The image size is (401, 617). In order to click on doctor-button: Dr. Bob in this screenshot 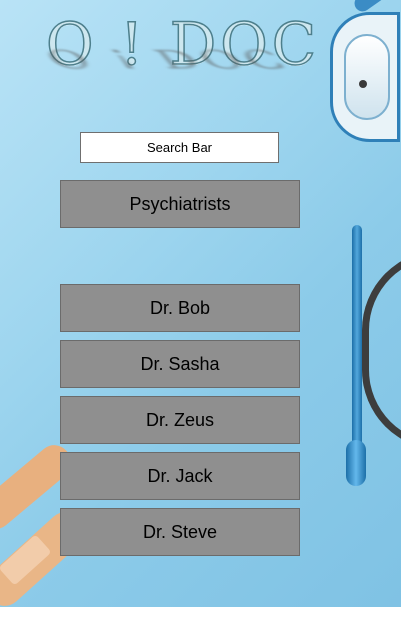, I will do `click(180, 308)`.